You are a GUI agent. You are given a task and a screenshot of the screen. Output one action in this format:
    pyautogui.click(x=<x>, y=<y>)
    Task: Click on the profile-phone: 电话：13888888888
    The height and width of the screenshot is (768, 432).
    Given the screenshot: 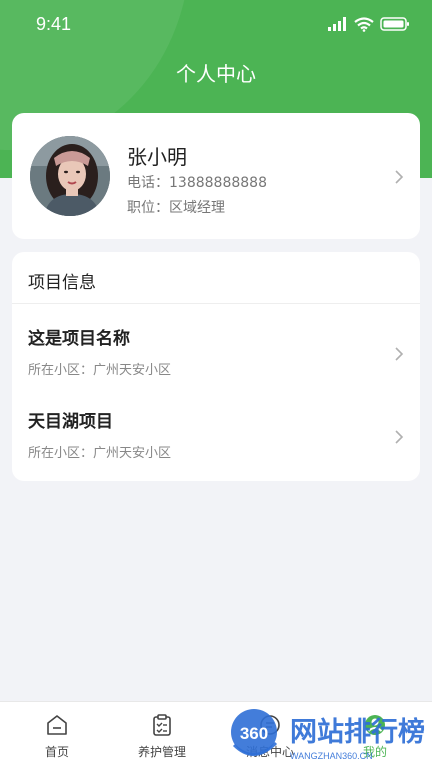 What is the action you would take?
    pyautogui.click(x=197, y=183)
    